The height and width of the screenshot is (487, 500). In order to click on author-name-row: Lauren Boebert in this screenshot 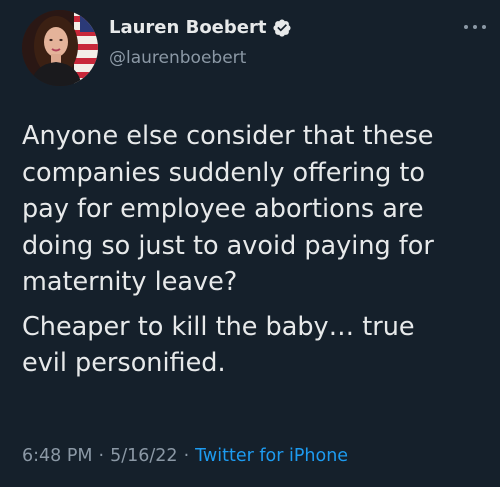, I will do `click(200, 27)`.